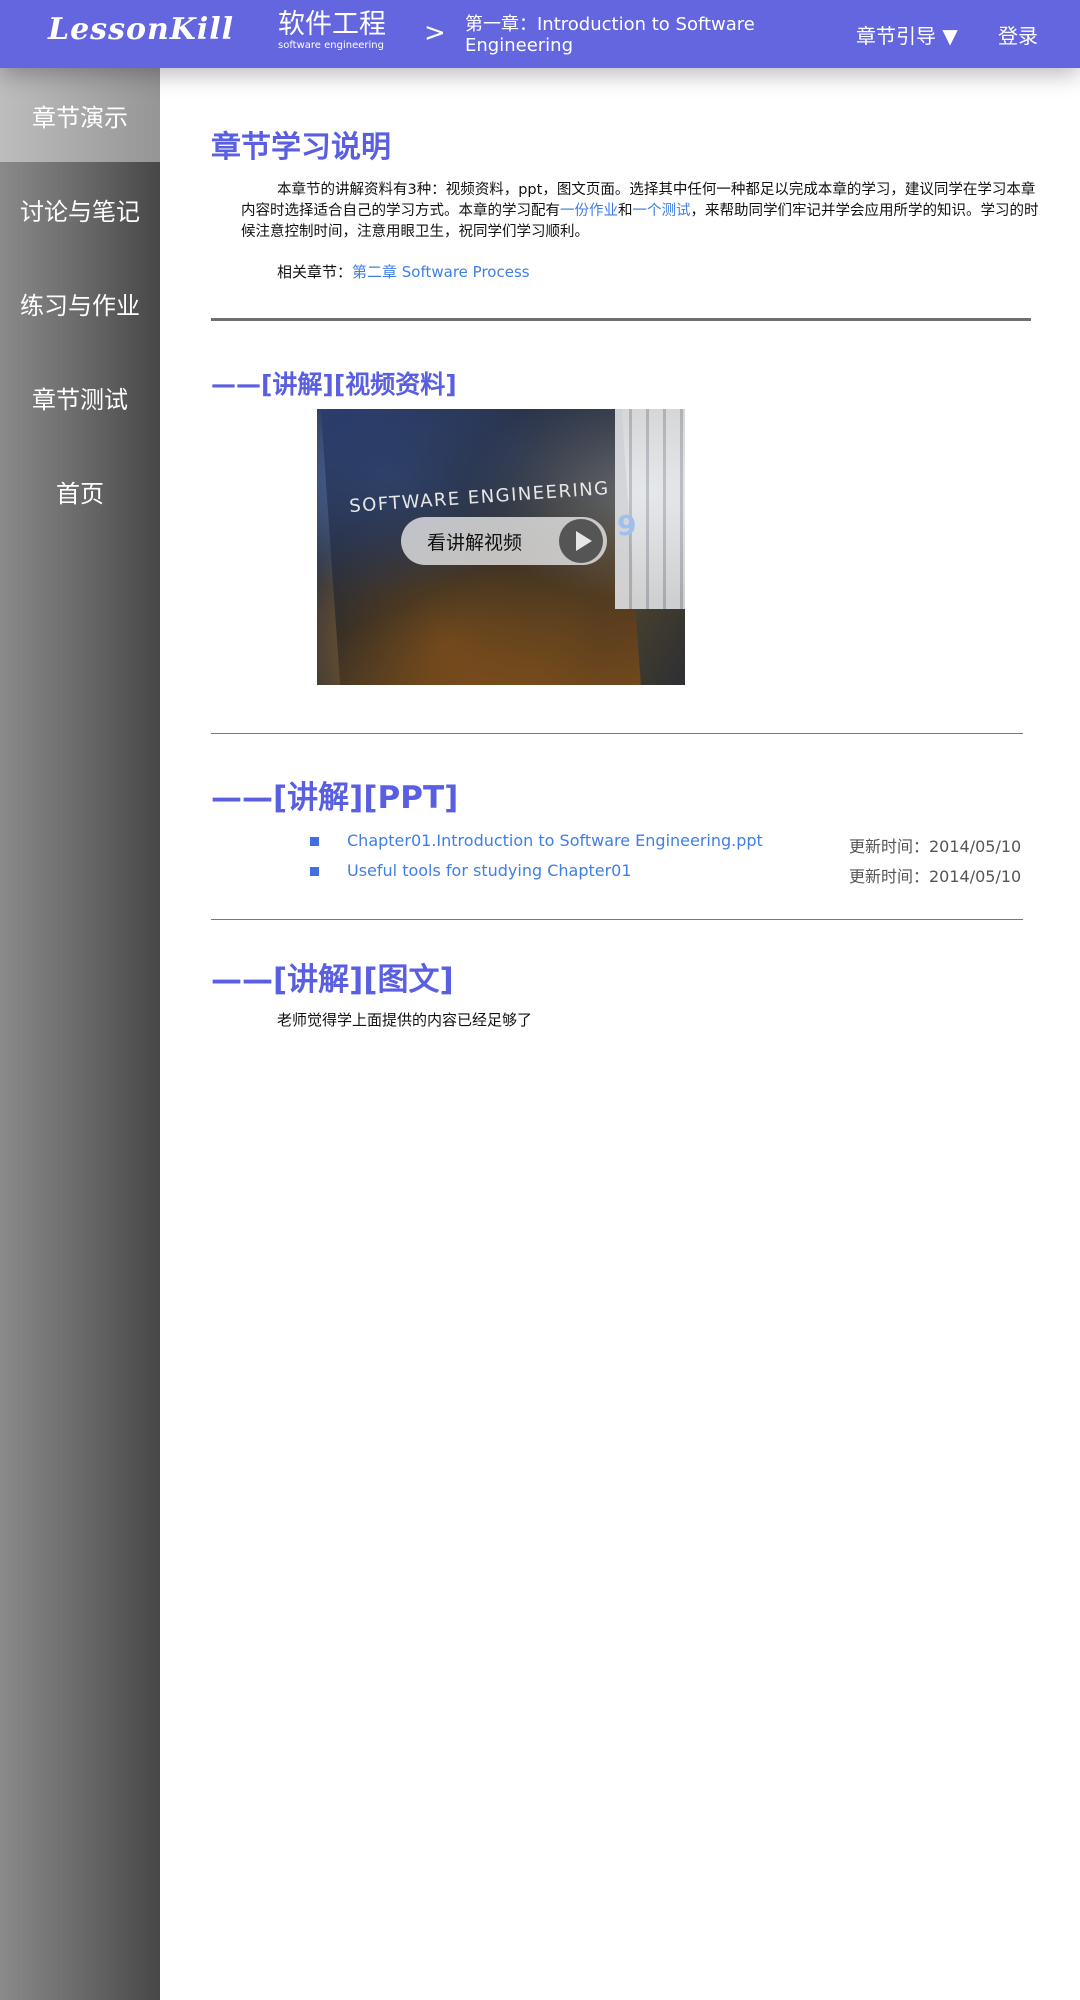 This screenshot has width=1080, height=2000. What do you see at coordinates (662, 211) in the screenshot?
I see `test-link: 一个测试` at bounding box center [662, 211].